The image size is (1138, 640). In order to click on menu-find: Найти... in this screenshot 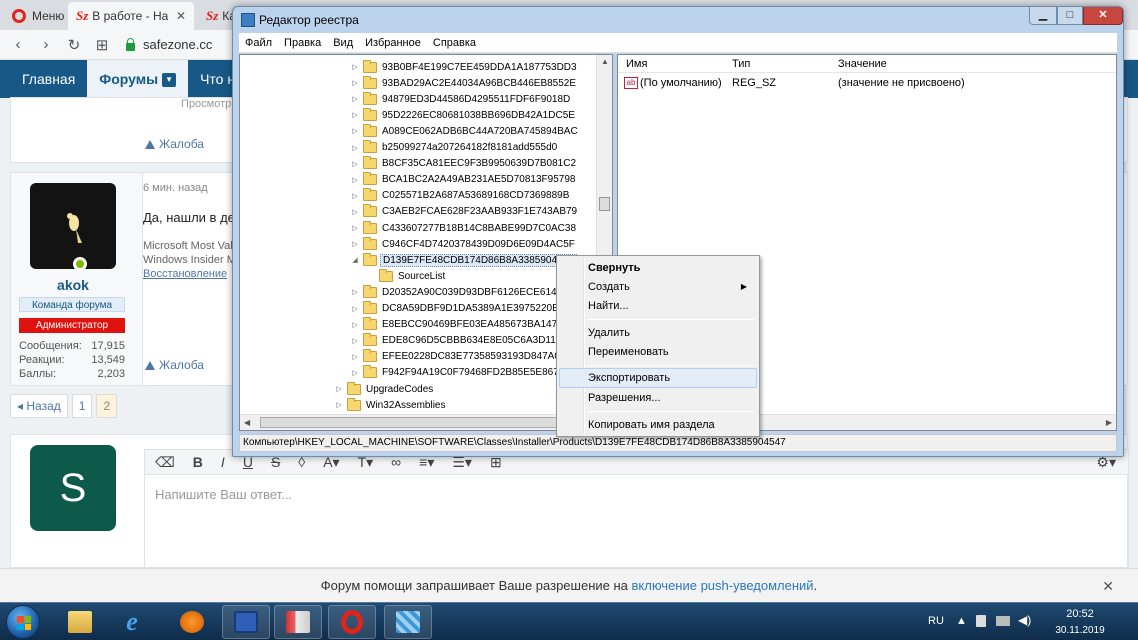, I will do `click(658, 306)`.